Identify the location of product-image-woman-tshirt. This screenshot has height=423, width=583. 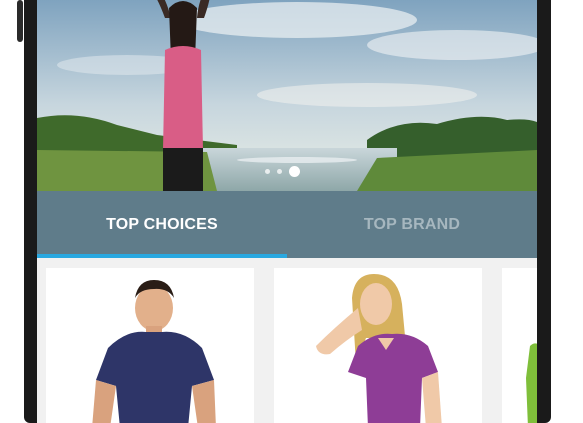
(379, 348).